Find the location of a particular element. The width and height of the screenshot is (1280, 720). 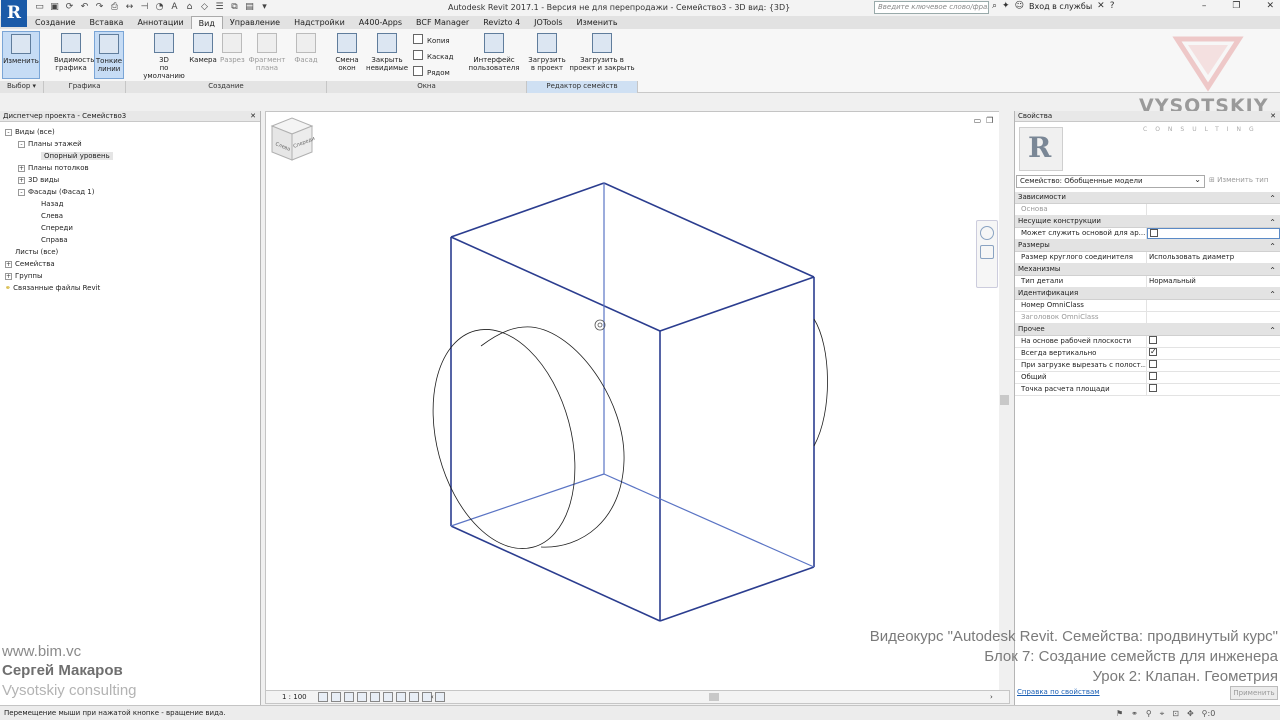

lock-3d-icon is located at coordinates (414, 697).